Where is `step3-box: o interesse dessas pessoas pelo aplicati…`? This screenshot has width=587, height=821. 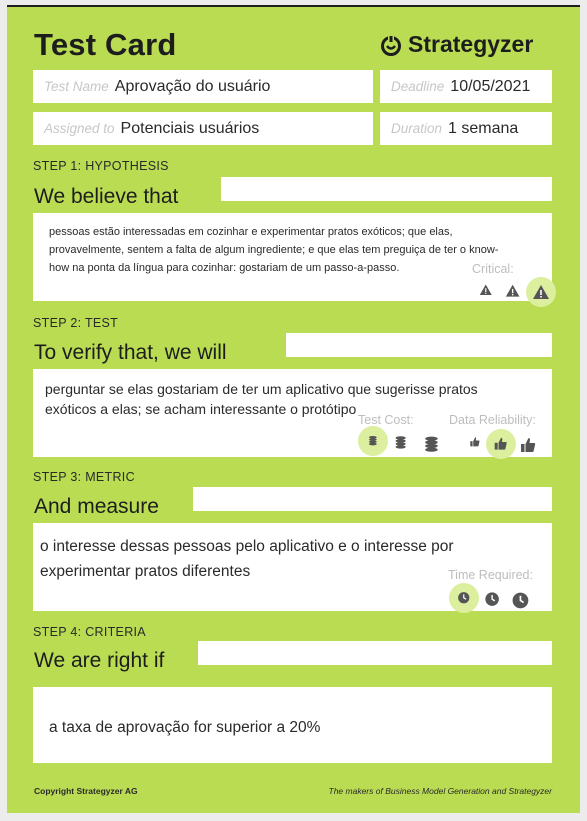 step3-box: o interesse dessas pessoas pelo aplicati… is located at coordinates (292, 568).